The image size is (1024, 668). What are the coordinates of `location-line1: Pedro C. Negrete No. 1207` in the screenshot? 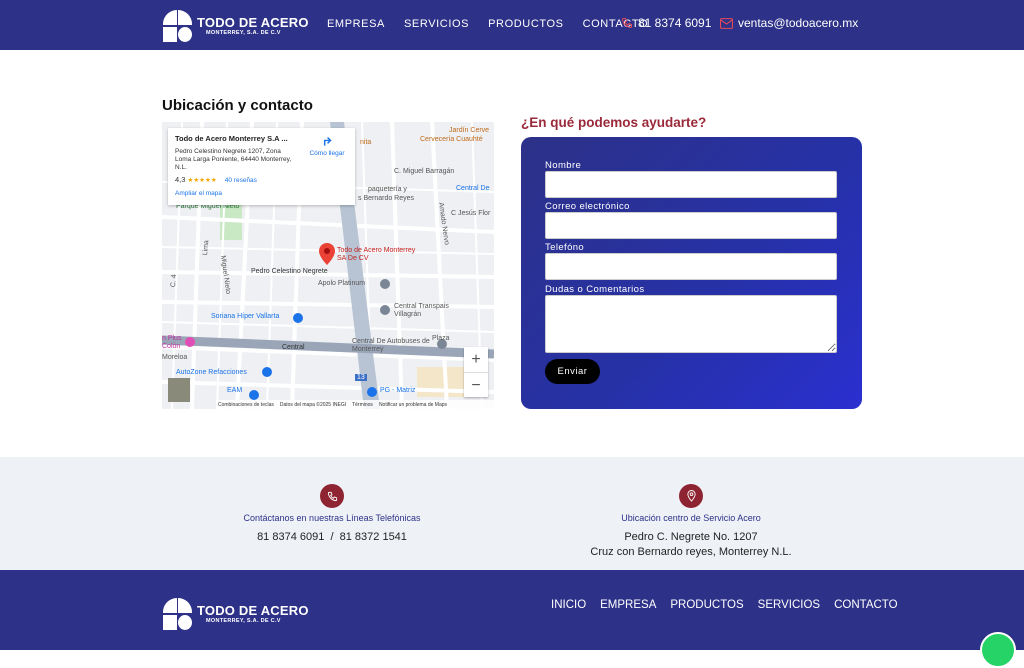 It's located at (691, 537).